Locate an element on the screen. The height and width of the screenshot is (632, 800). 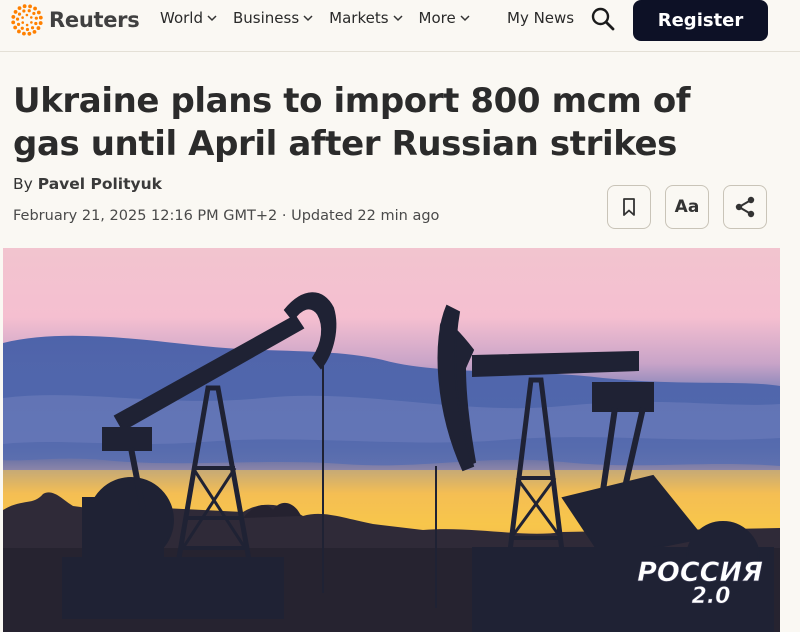
nav-item-more: More is located at coordinates (444, 18).